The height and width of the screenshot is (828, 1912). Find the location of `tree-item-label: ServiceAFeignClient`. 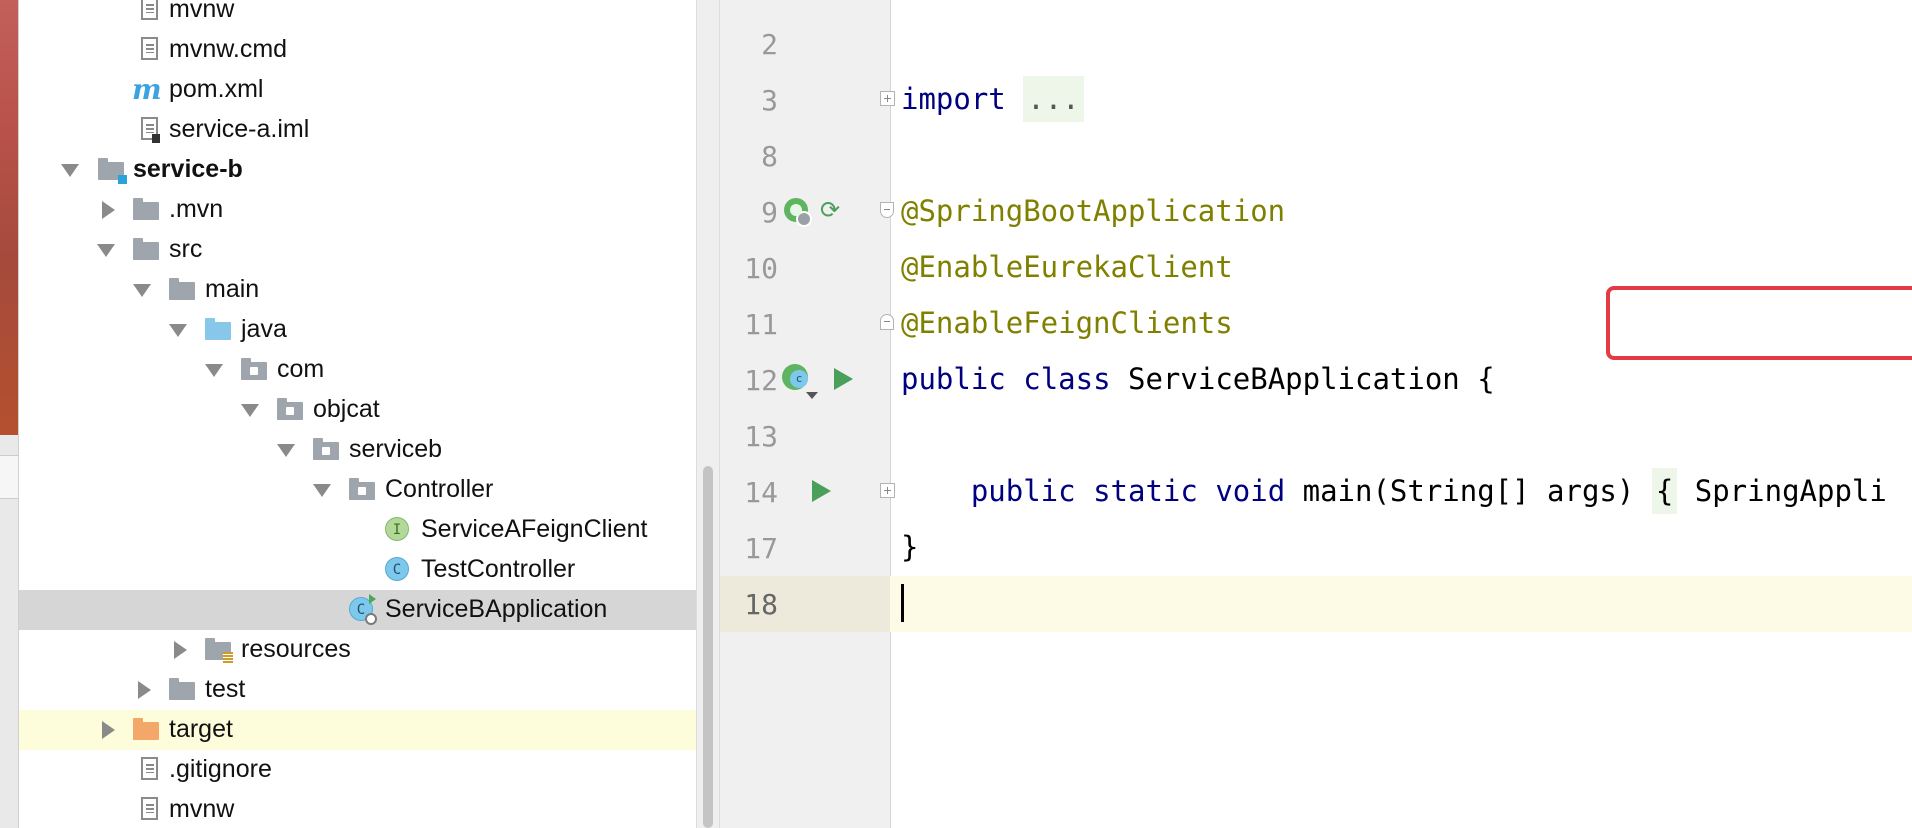

tree-item-label: ServiceAFeignClient is located at coordinates (534, 529).